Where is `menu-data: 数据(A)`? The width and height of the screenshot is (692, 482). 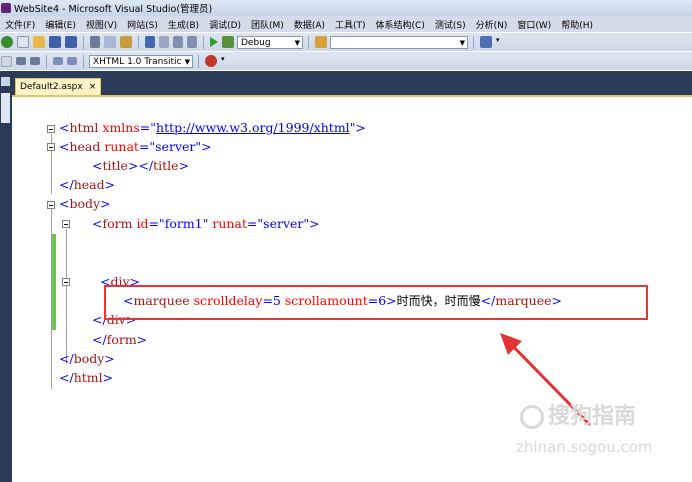 menu-data: 数据(A) is located at coordinates (309, 24).